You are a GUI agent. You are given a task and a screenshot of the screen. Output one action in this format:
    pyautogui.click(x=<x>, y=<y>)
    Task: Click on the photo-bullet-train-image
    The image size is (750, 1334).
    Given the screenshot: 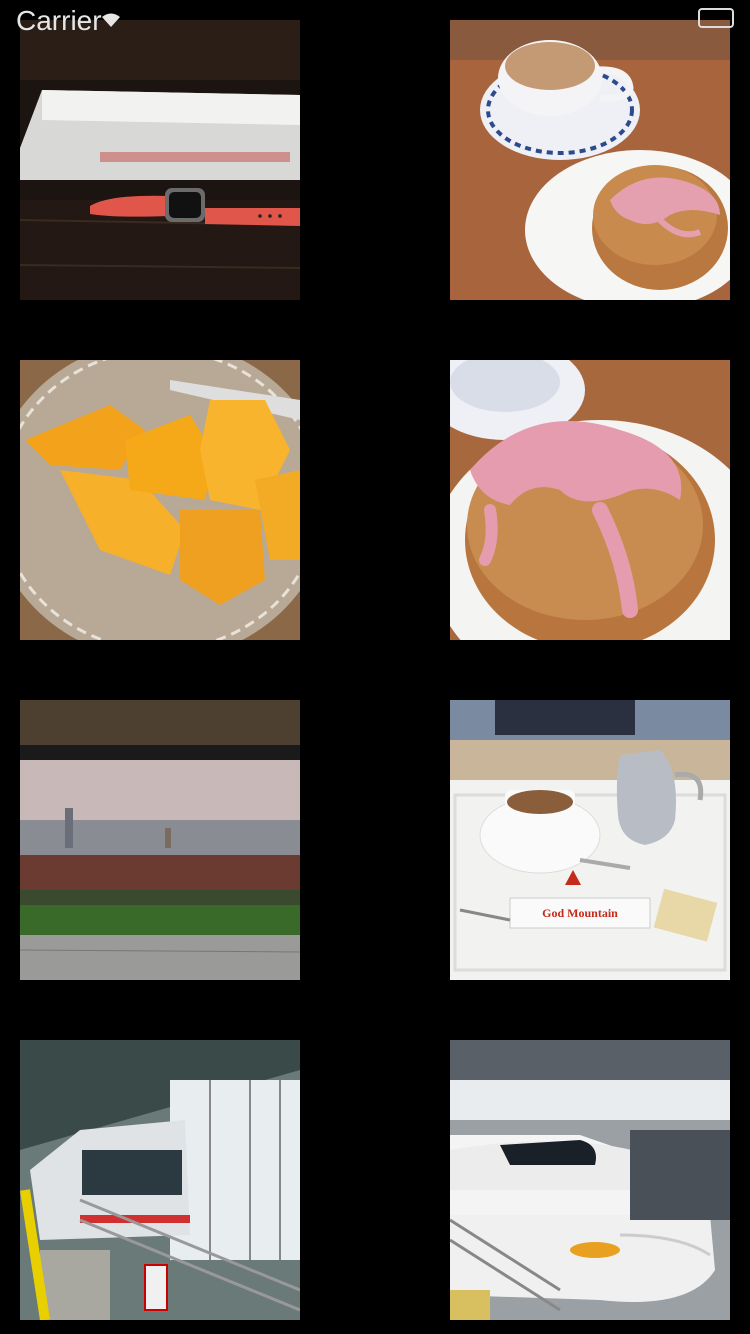 What is the action you would take?
    pyautogui.click(x=590, y=1180)
    